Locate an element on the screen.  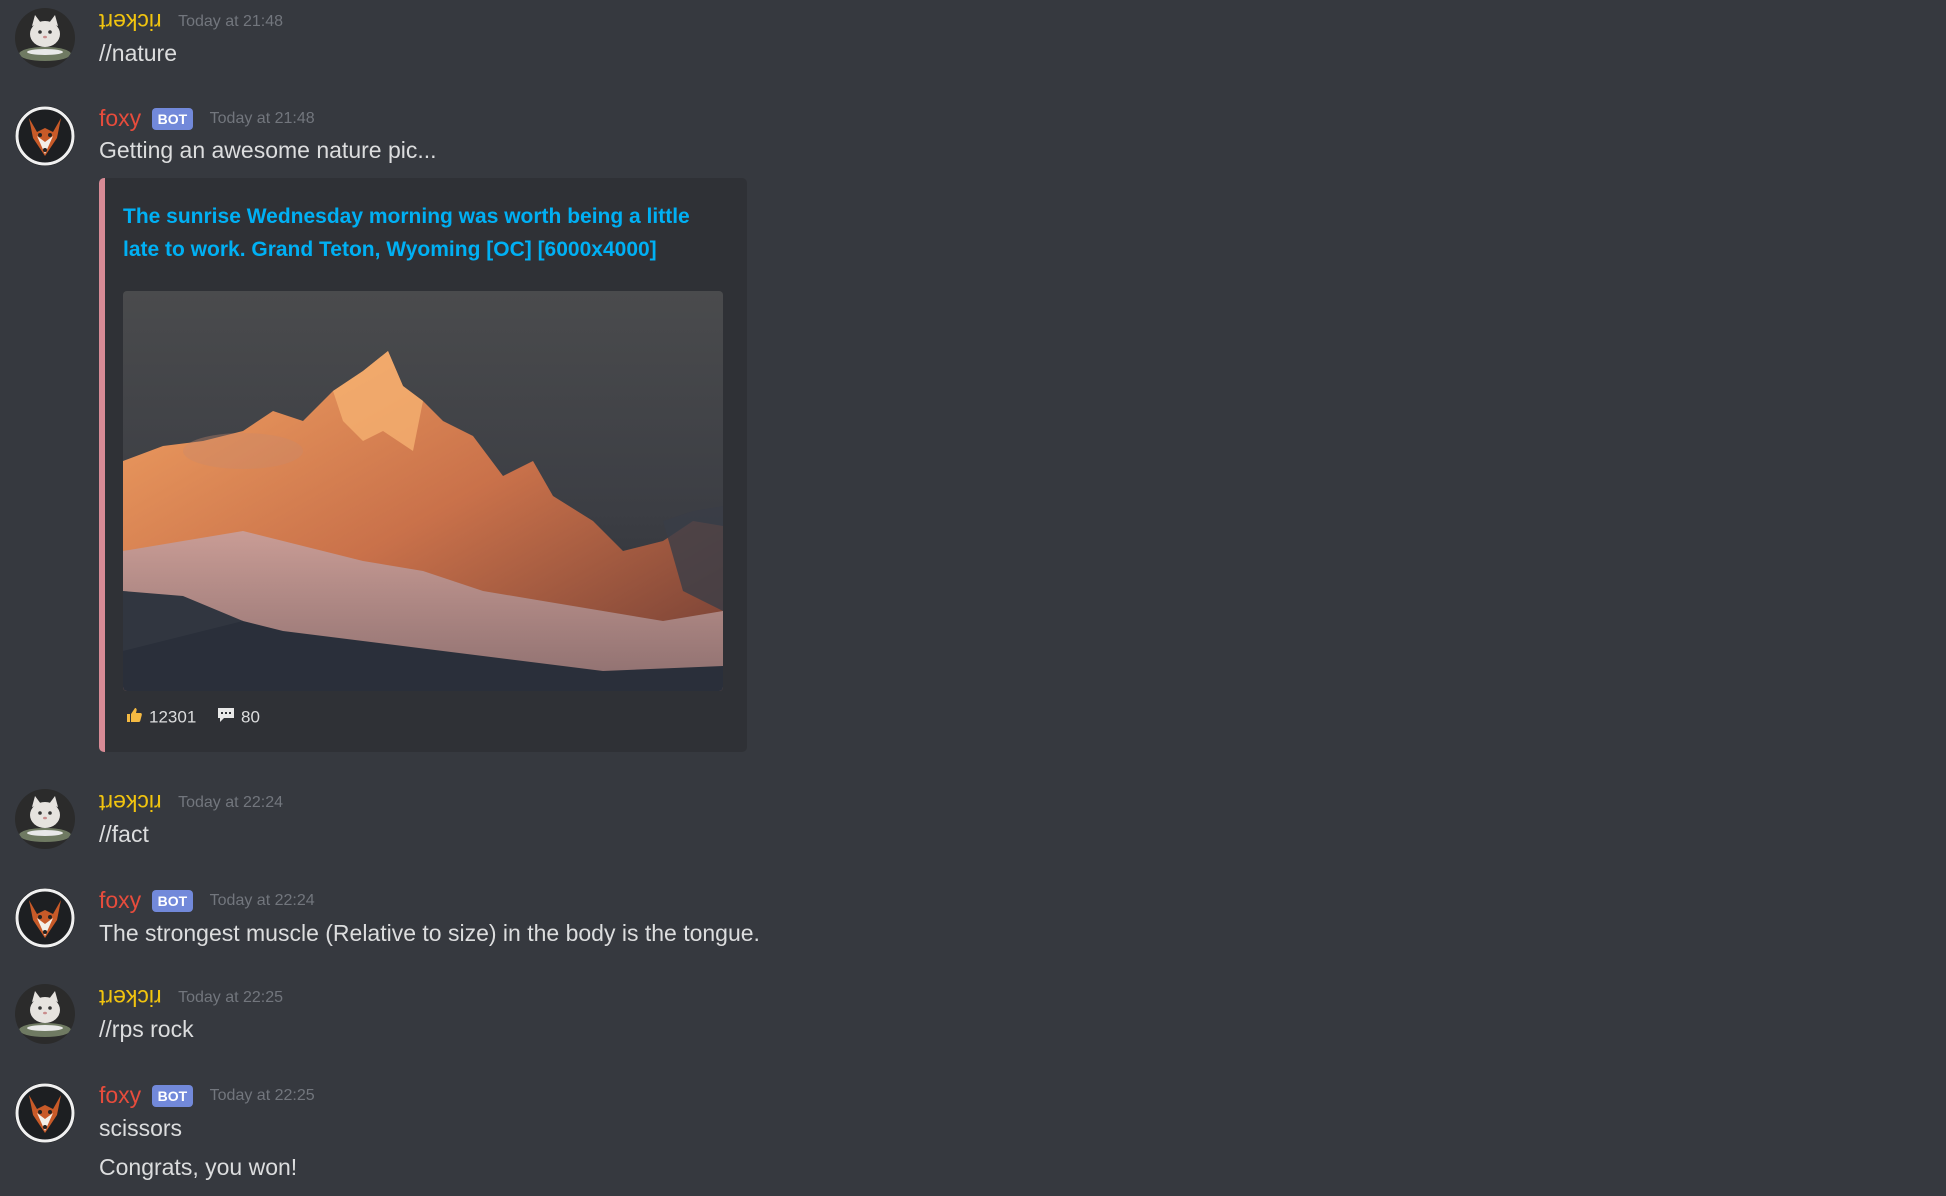
message-text: //nature is located at coordinates (138, 53).